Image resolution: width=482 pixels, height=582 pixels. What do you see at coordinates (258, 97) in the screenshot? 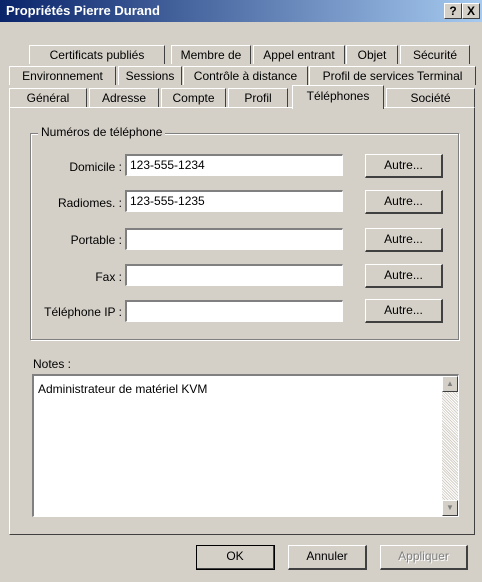
I see `tab-profil: Profil` at bounding box center [258, 97].